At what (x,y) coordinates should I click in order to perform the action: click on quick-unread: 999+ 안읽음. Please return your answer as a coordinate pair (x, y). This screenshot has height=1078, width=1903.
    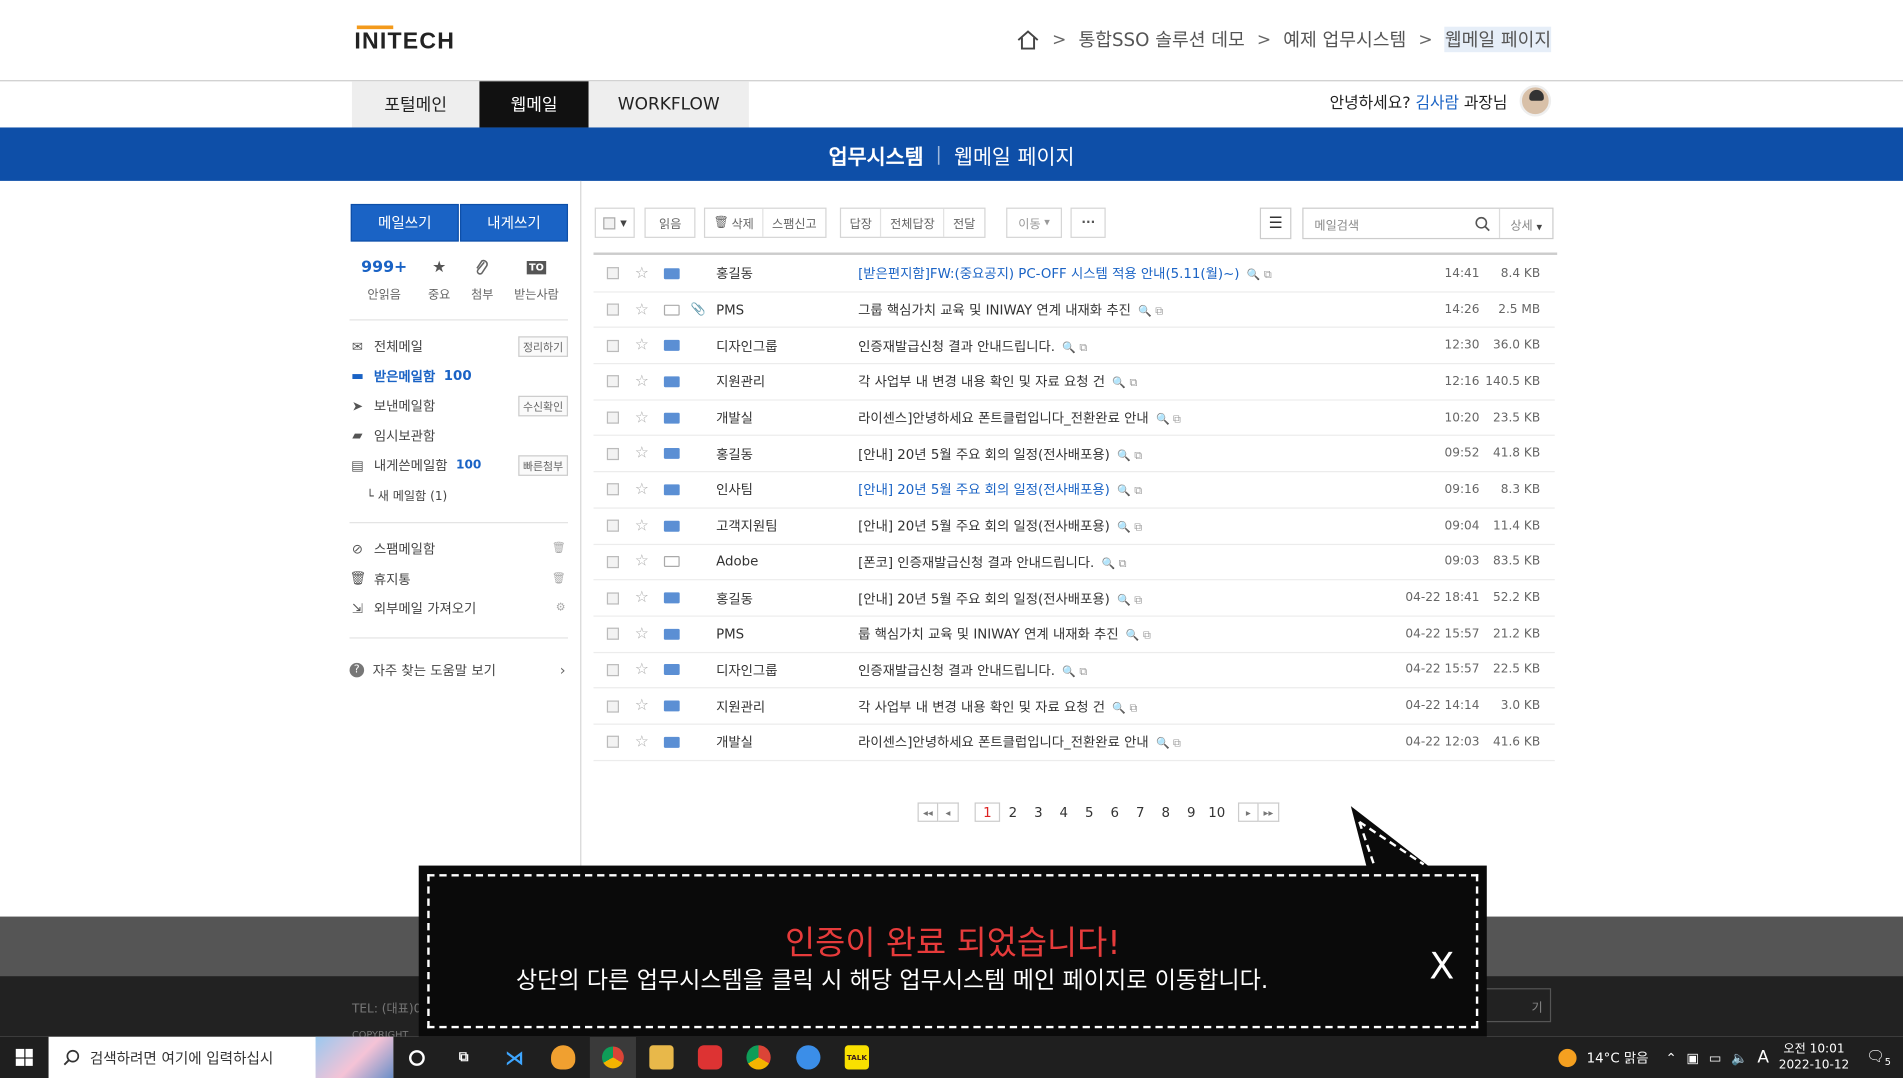
    Looking at the image, I should click on (384, 279).